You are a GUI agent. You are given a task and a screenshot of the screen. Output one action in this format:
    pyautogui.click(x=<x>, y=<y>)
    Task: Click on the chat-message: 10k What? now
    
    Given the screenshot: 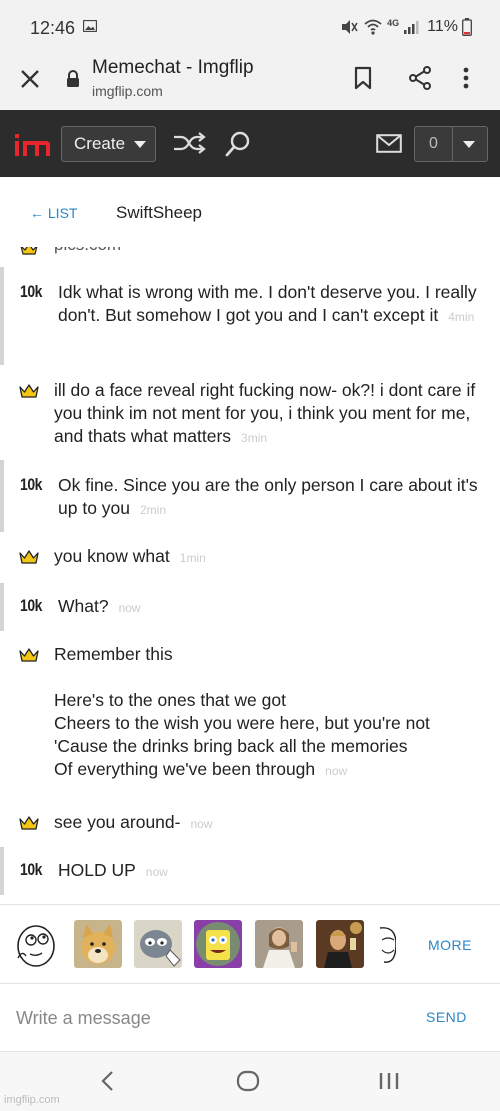 What is the action you would take?
    pyautogui.click(x=250, y=607)
    